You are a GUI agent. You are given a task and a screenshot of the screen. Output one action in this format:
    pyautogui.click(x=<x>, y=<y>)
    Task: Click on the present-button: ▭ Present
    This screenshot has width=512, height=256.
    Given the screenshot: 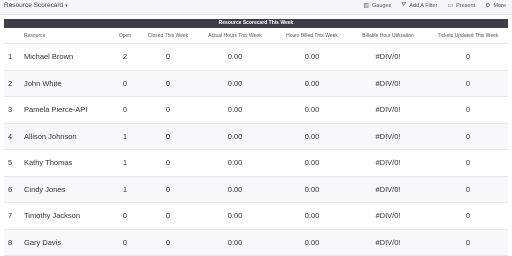 What is the action you would take?
    pyautogui.click(x=461, y=5)
    